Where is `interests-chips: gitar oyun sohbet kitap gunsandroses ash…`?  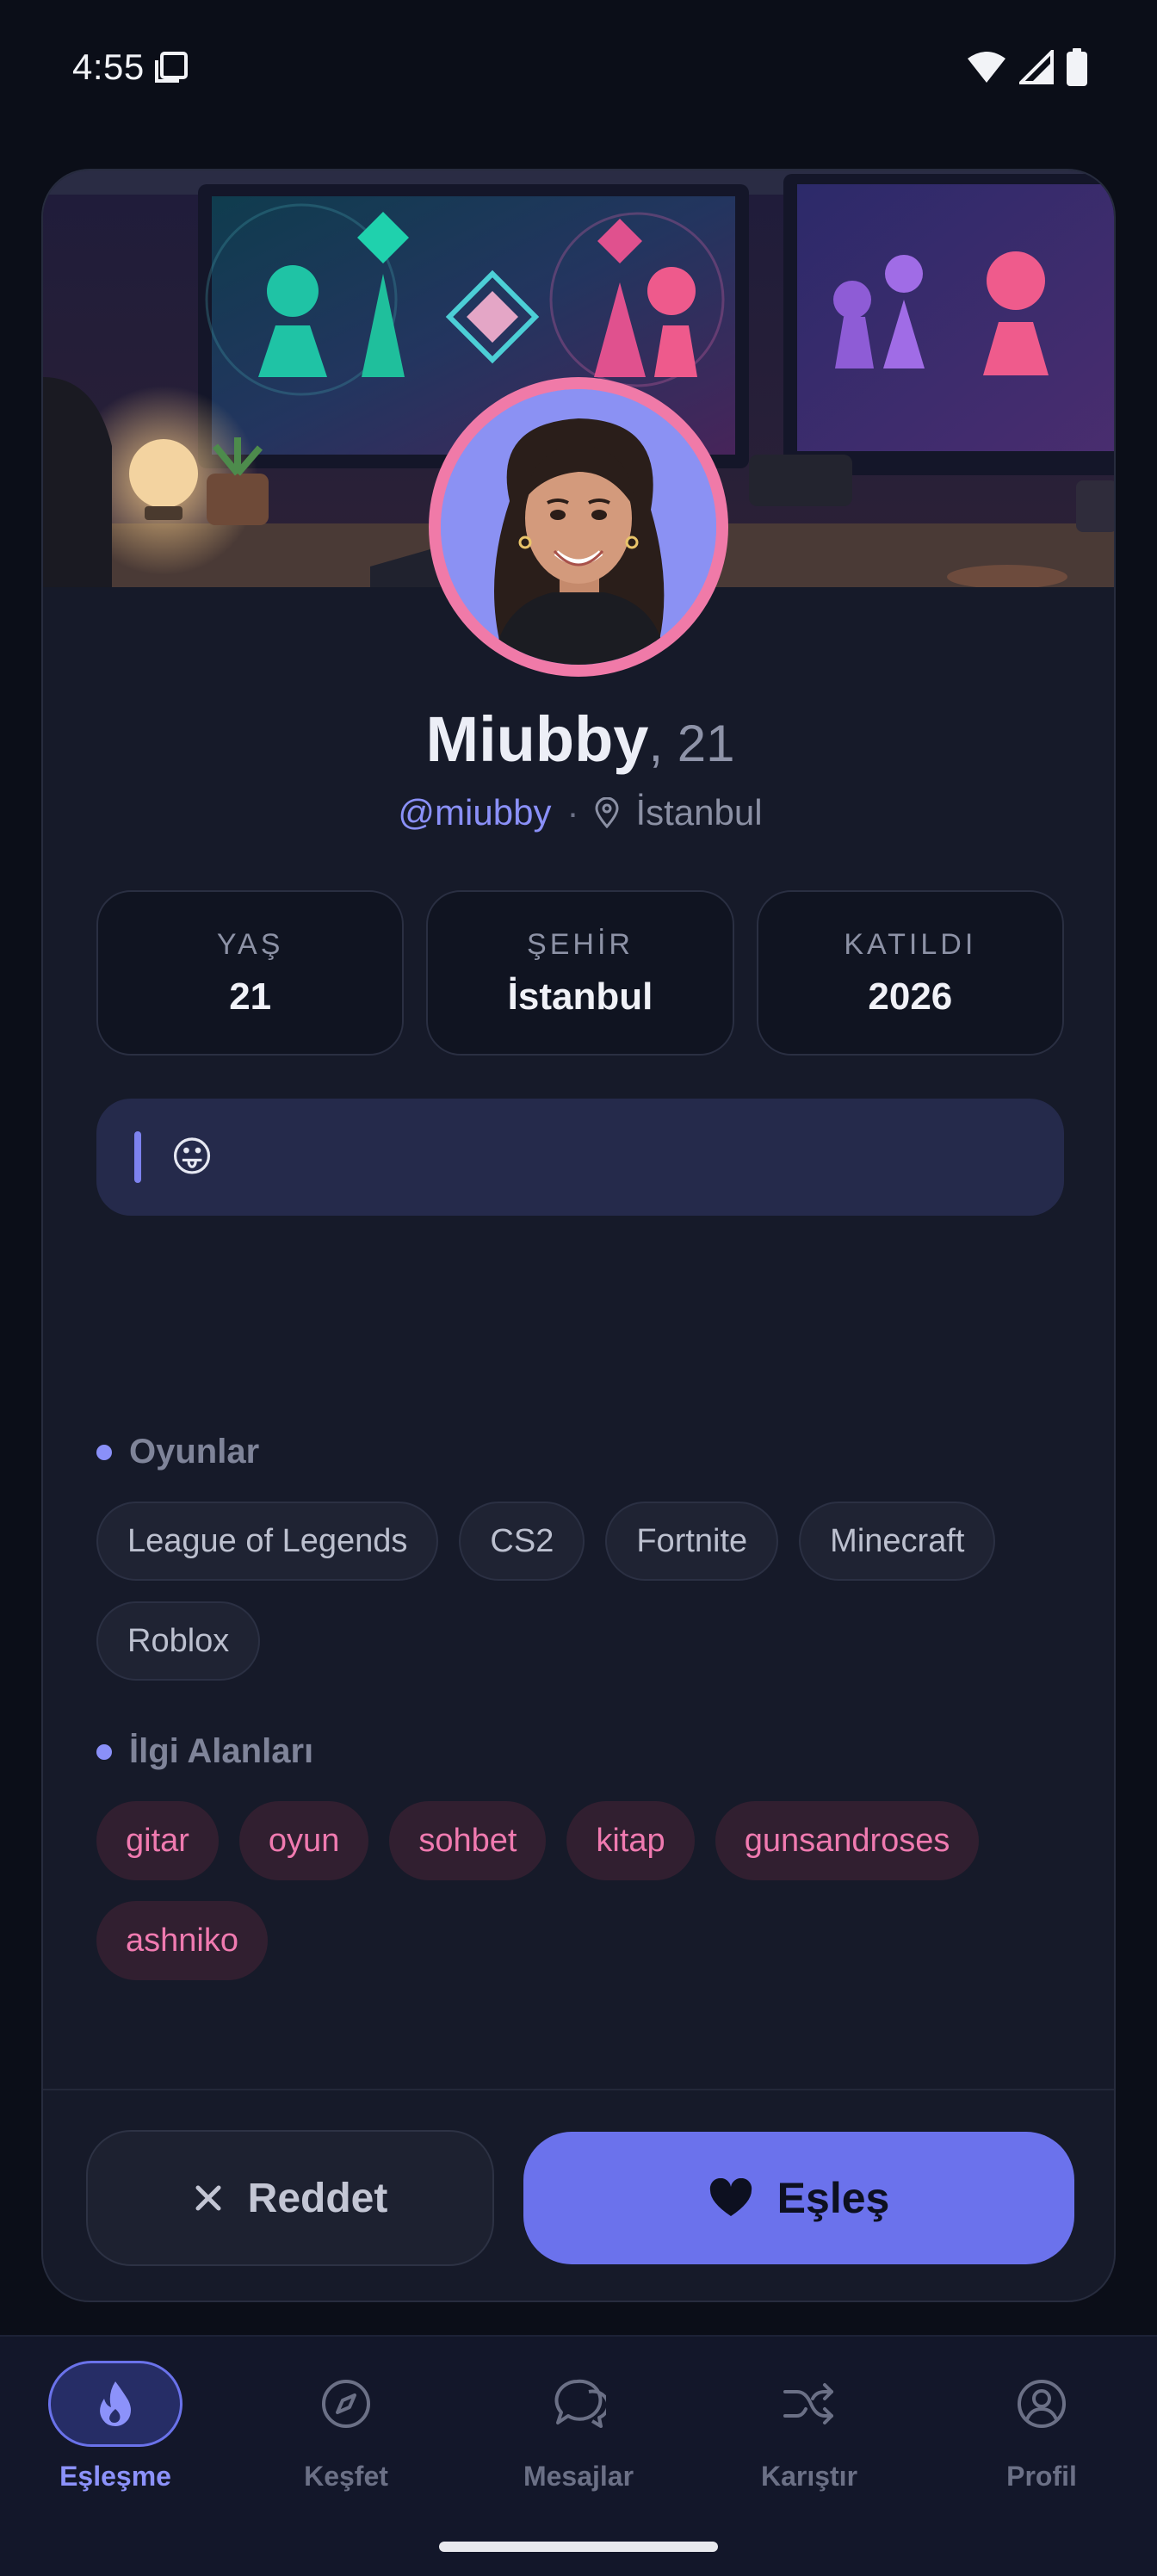 interests-chips: gitar oyun sohbet kitap gunsandroses ash… is located at coordinates (580, 1891).